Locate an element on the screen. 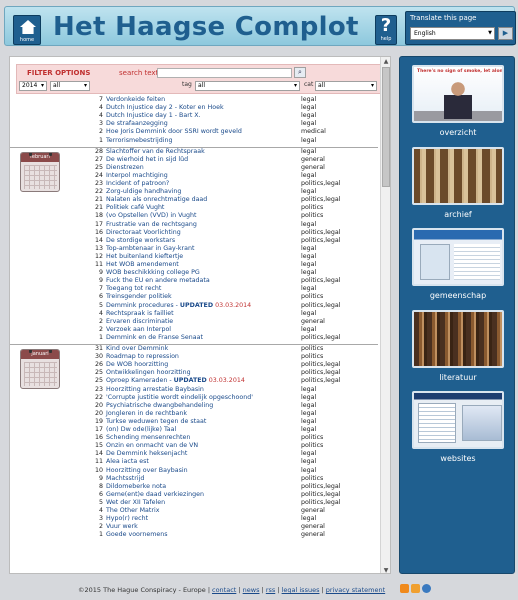 The image size is (518, 600). article-link: Dutch Injustice day 1 - Bart X. is located at coordinates (153, 116).